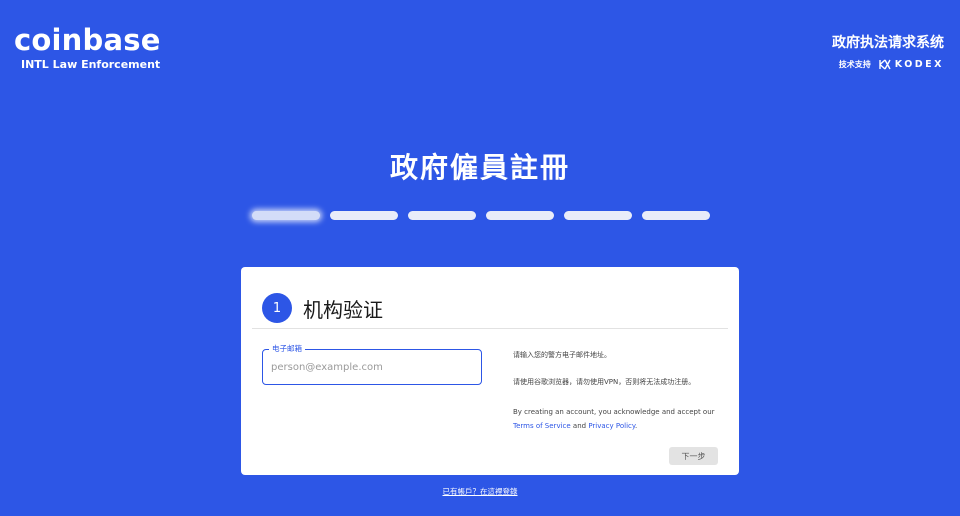 The height and width of the screenshot is (516, 960). I want to click on consent-period: ., so click(636, 425).